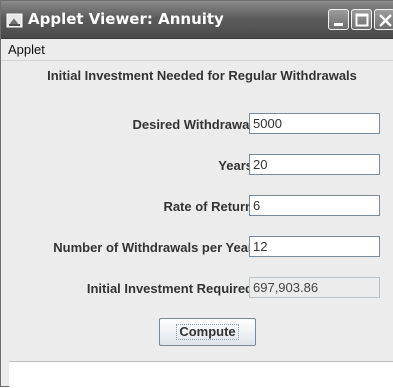 The image size is (393, 388). I want to click on rate-of-return-field: 6, so click(314, 205).